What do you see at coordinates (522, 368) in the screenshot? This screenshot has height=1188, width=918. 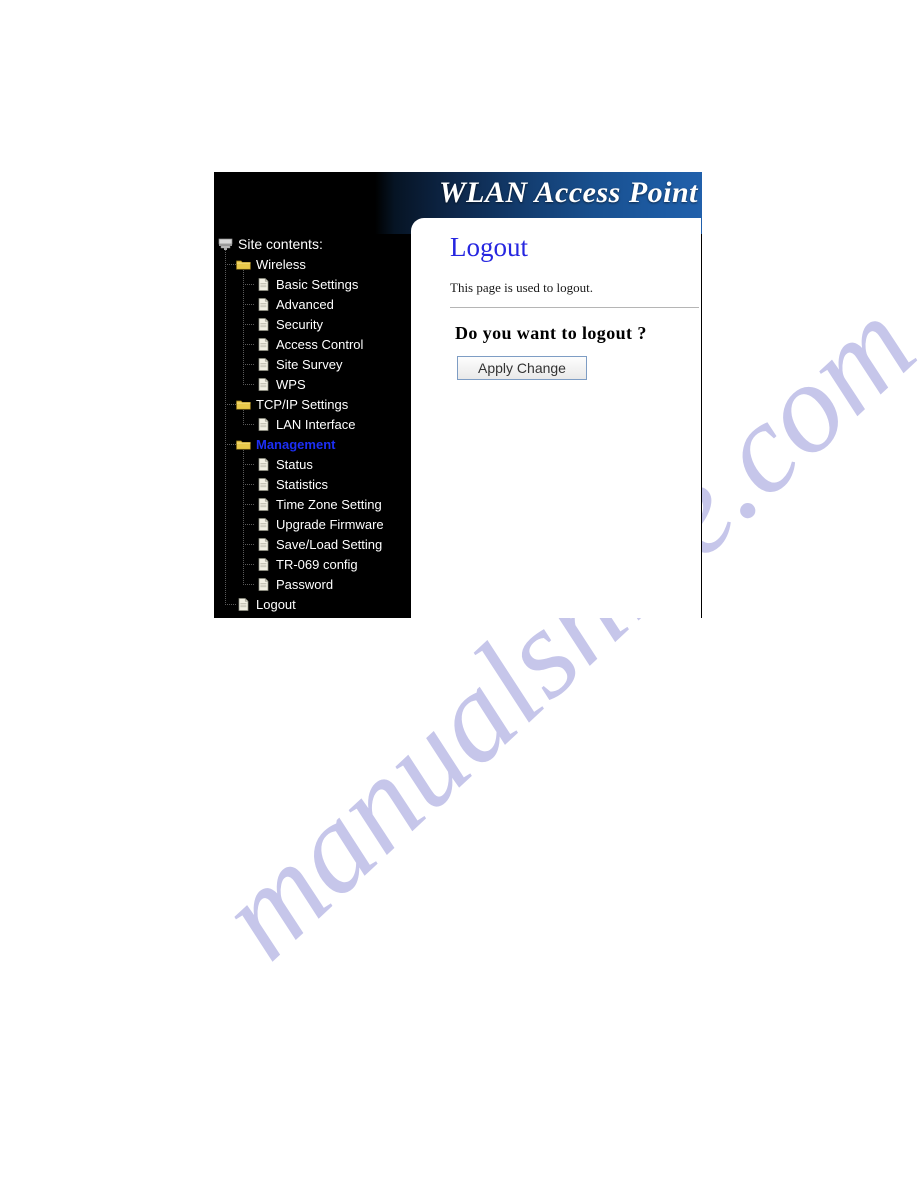 I see `apply-change-button: Apply Change` at bounding box center [522, 368].